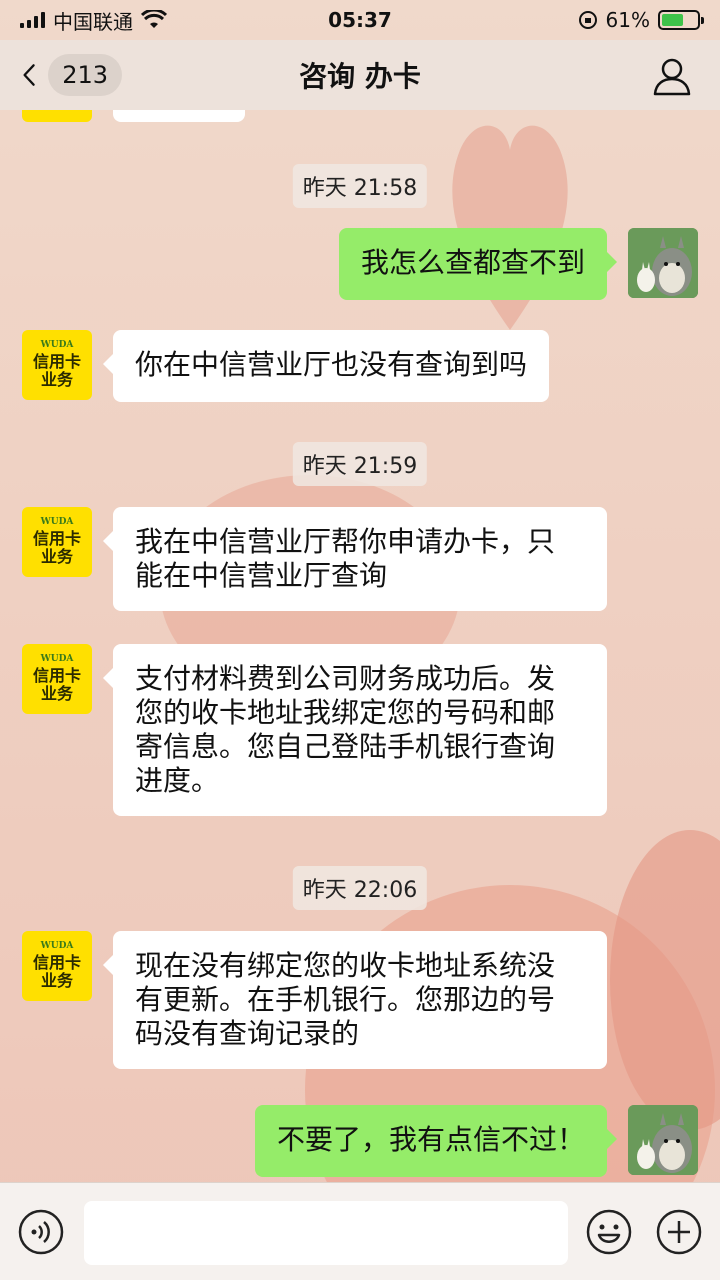 Image resolution: width=720 pixels, height=1280 pixels. I want to click on wifi-icon, so click(154, 19).